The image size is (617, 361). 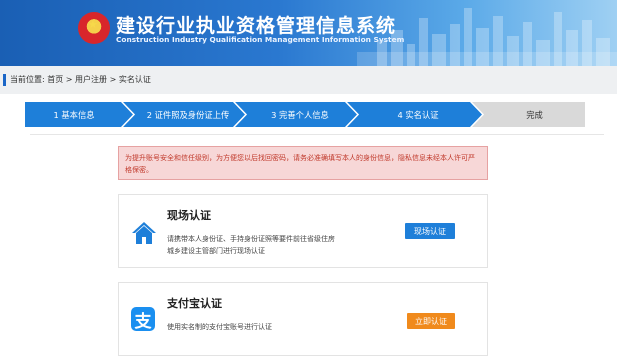 I want to click on step-personal-info: 3 完善个人信息, so click(x=300, y=114).